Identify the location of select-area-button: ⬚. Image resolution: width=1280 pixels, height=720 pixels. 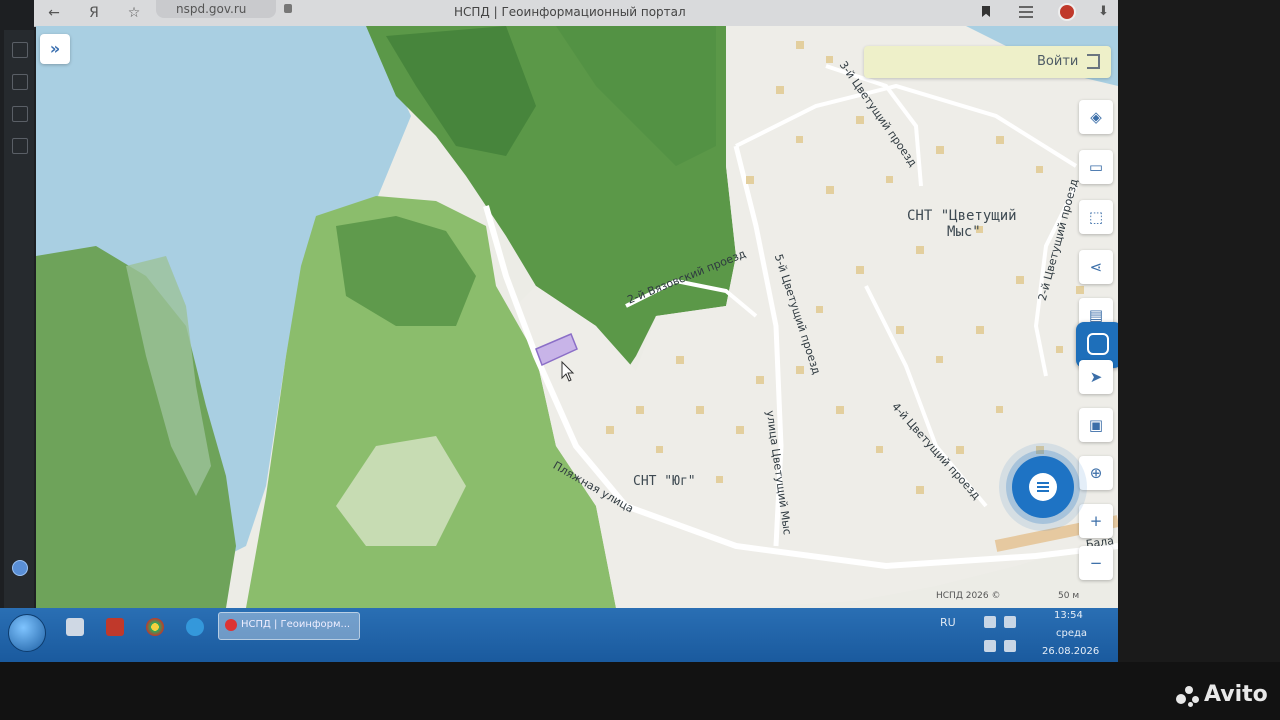
(1096, 217).